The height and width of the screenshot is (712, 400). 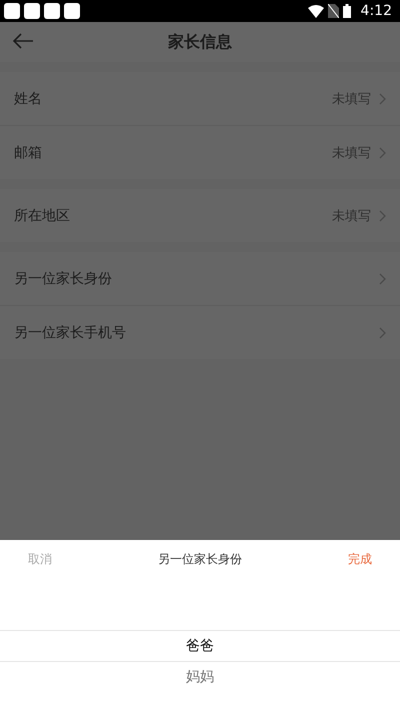 I want to click on picker-option: 爸爸, so click(x=200, y=646).